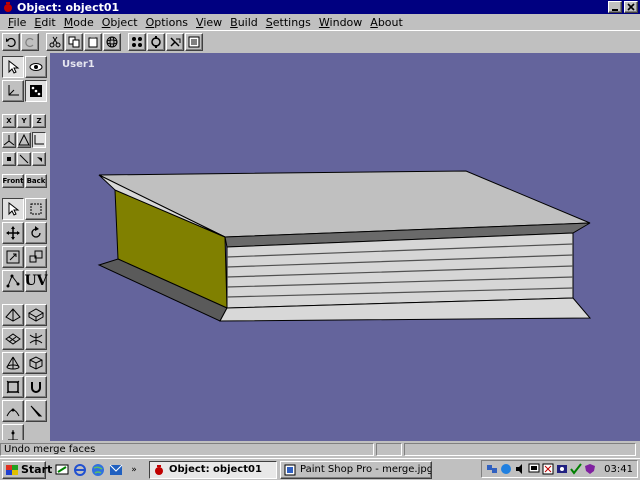 The width and height of the screenshot is (640, 480). I want to click on copy-icon, so click(74, 41).